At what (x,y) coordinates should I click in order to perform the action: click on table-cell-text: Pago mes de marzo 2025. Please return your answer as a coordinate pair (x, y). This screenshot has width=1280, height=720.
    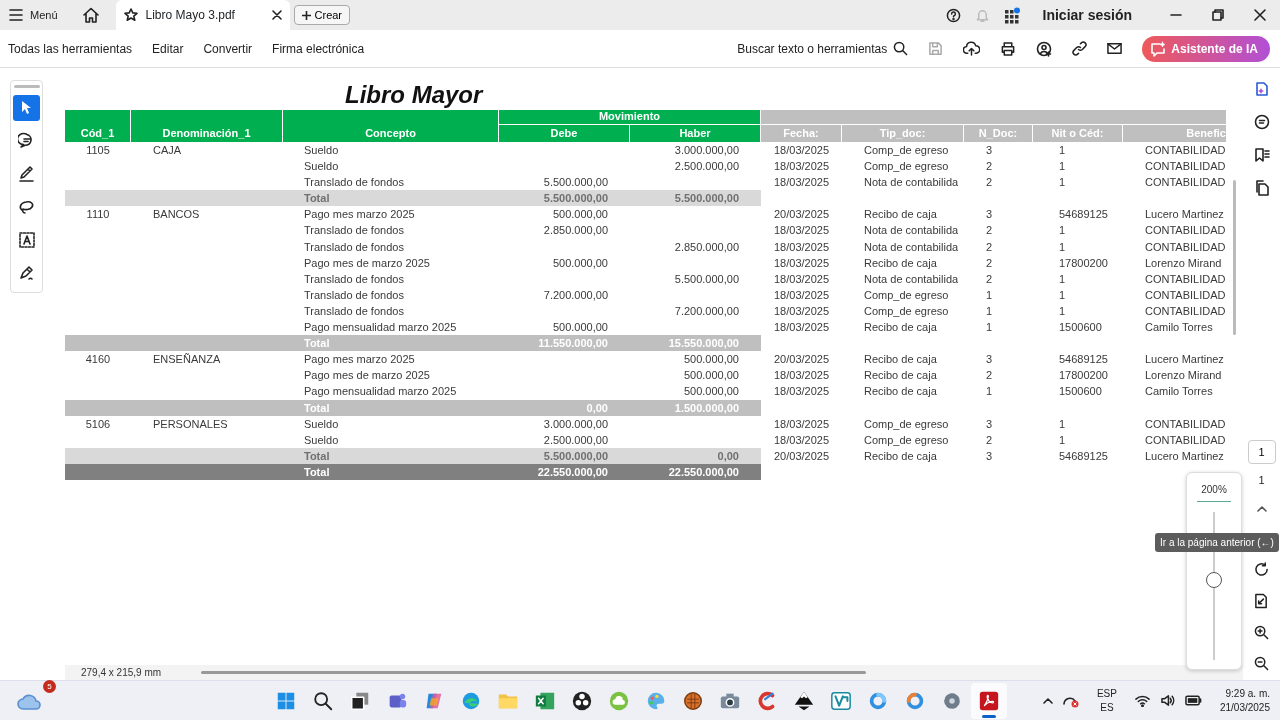
    Looking at the image, I should click on (367, 263).